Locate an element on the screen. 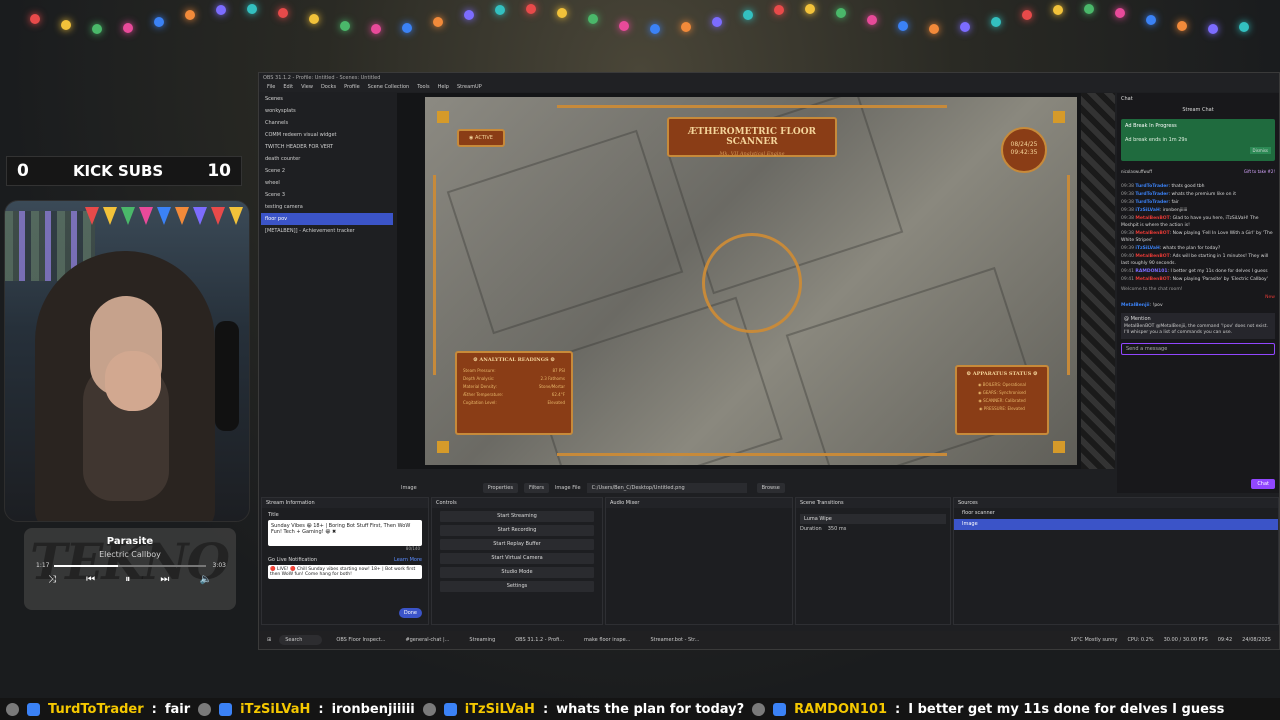  menu-profile: Profile is located at coordinates (352, 87).